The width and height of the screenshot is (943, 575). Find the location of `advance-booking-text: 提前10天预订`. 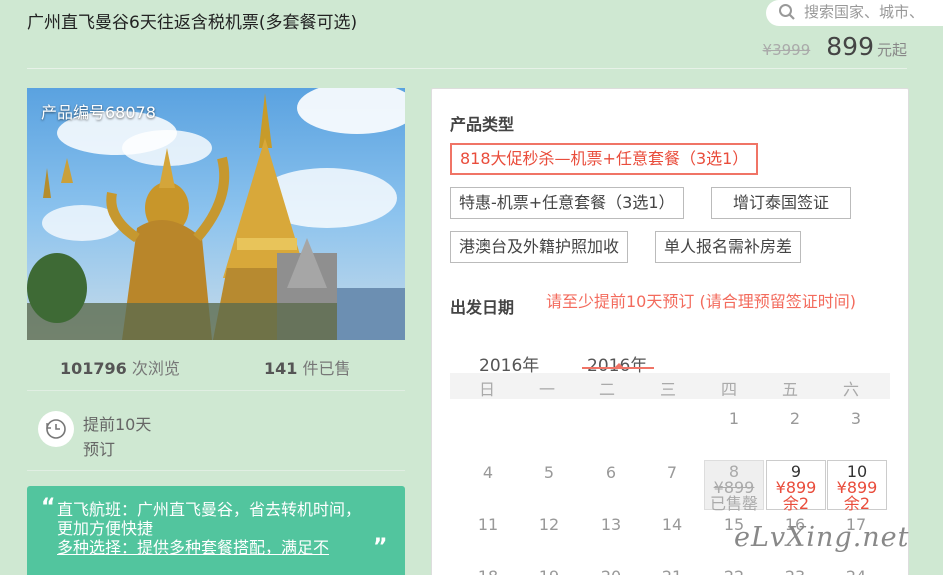

advance-booking-text: 提前10天预订 is located at coordinates (117, 437).